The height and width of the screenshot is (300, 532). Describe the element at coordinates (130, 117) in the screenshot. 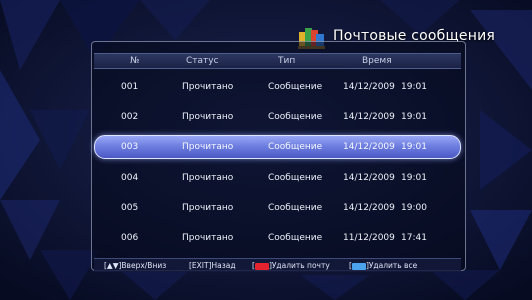

I see `cell-number: 002` at that location.